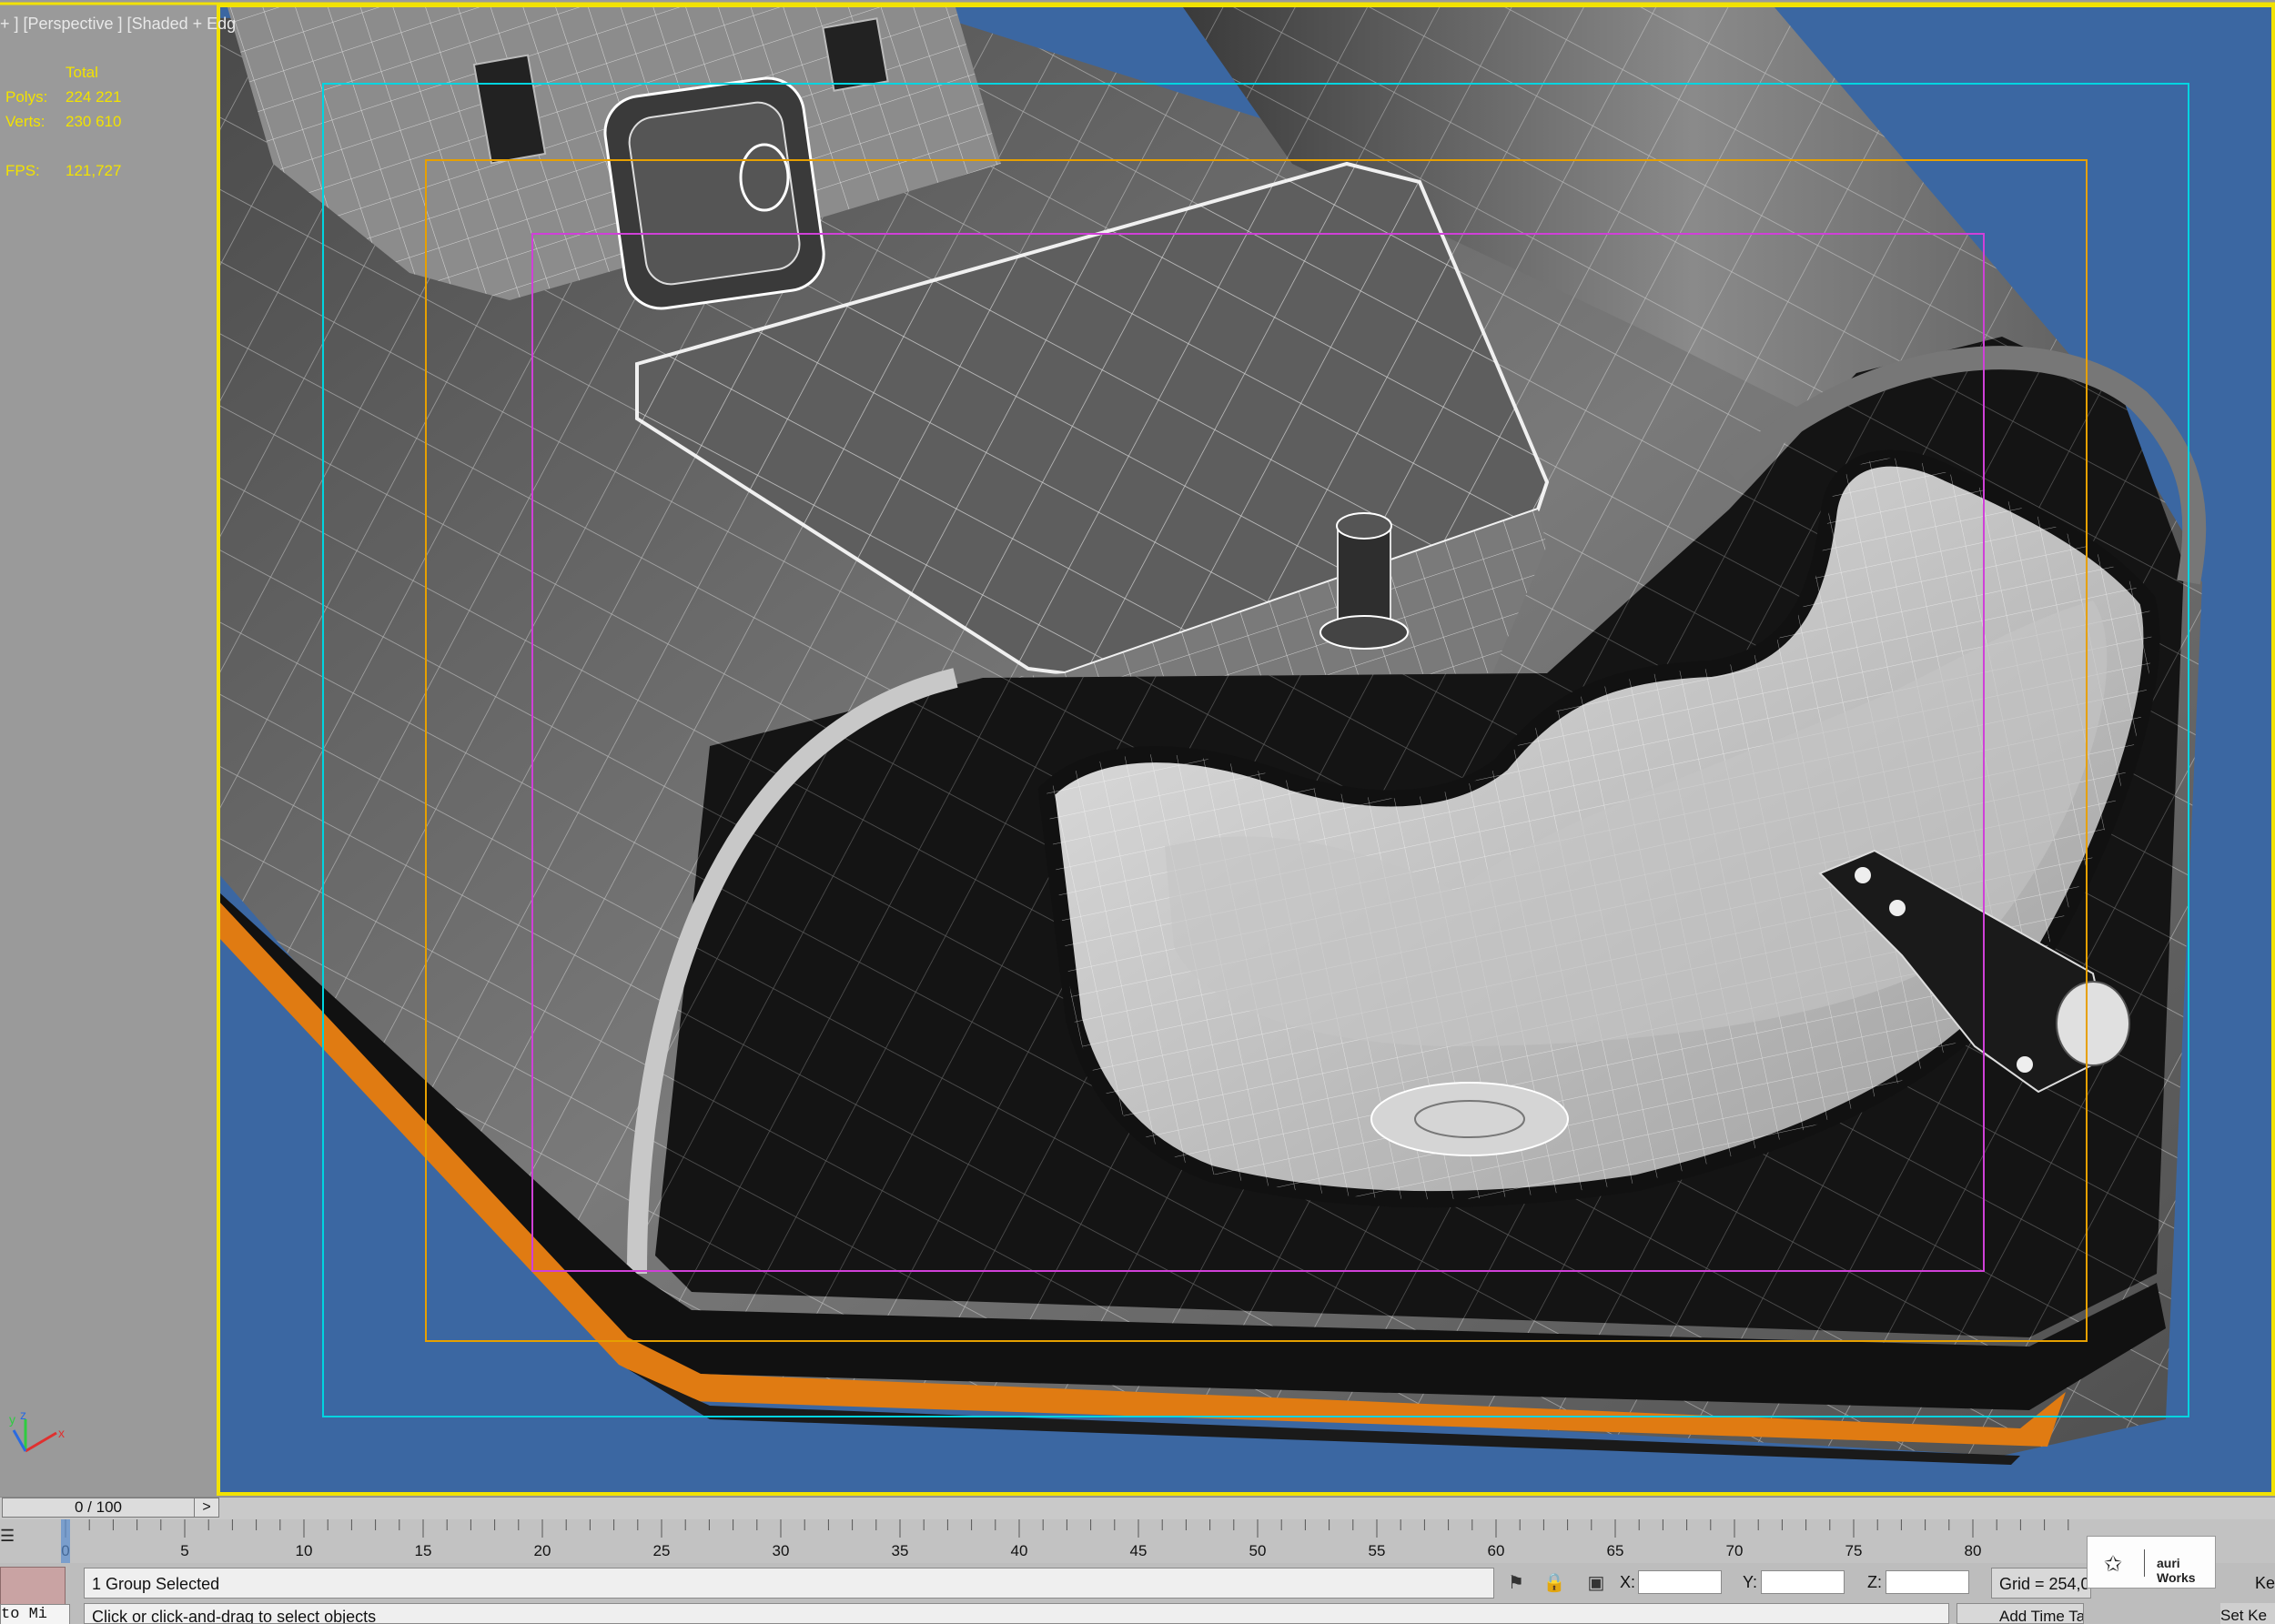 This screenshot has height=1624, width=2275. I want to click on hatch-inner, so click(715, 193).